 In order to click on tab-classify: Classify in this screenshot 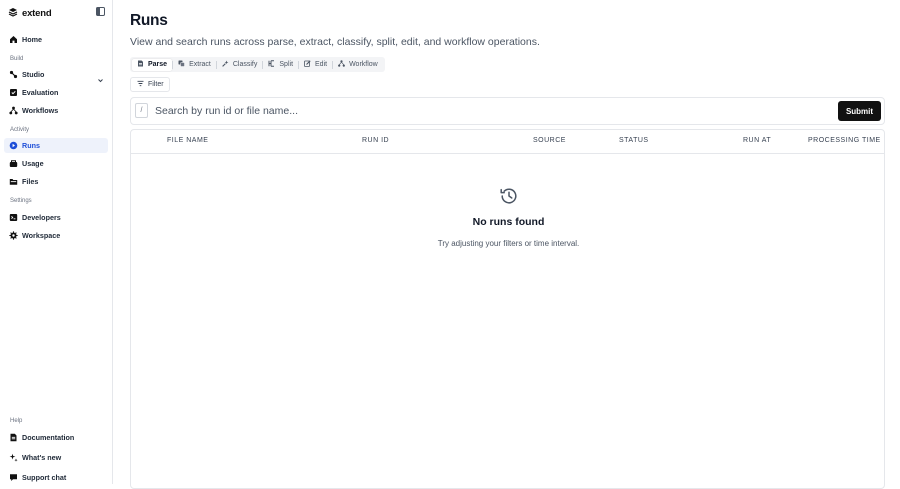, I will do `click(240, 65)`.